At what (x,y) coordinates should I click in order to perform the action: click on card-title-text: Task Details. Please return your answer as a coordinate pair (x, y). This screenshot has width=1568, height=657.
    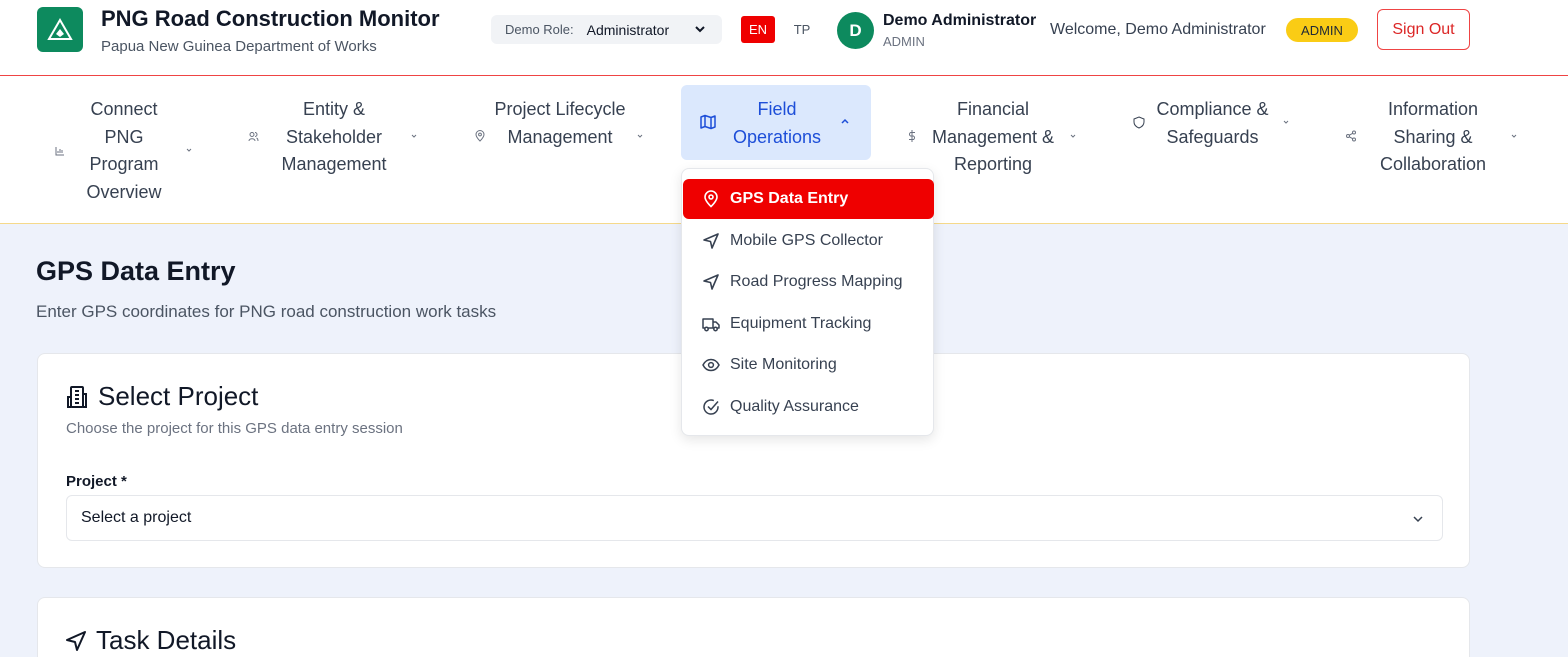
    Looking at the image, I should click on (166, 640).